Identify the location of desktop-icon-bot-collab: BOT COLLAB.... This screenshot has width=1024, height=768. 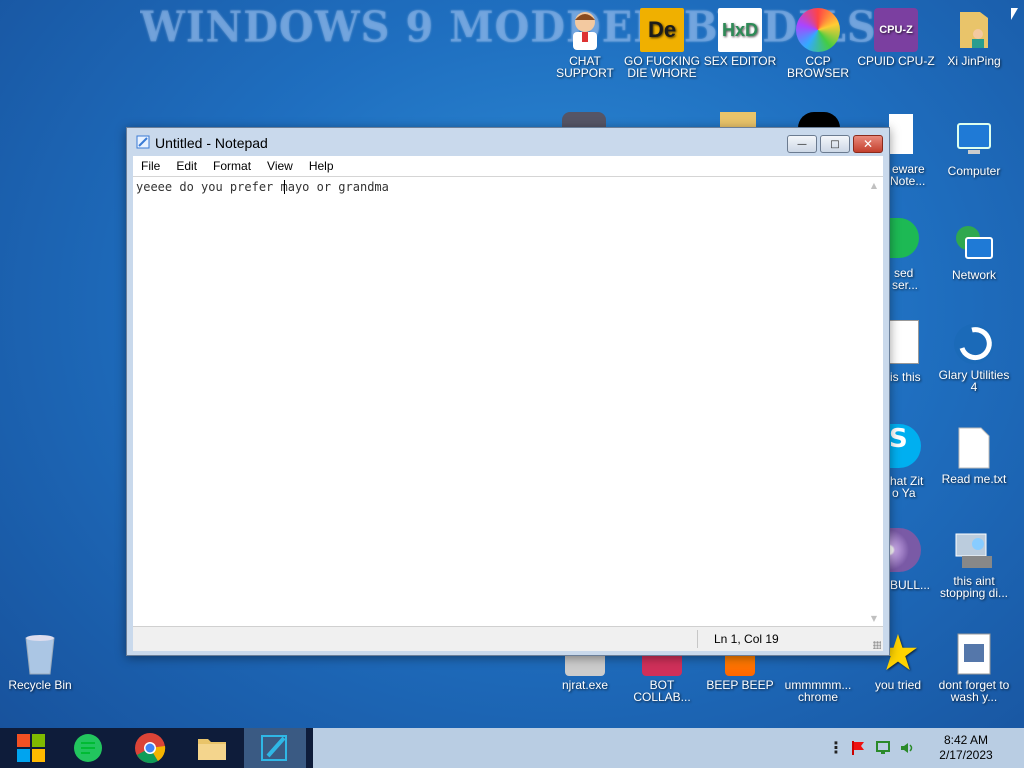
(662, 676).